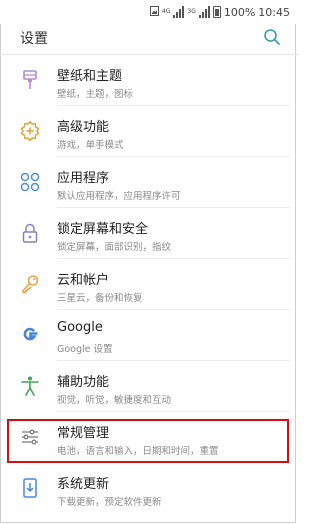  What do you see at coordinates (30, 386) in the screenshot?
I see `accessibility-icon` at bounding box center [30, 386].